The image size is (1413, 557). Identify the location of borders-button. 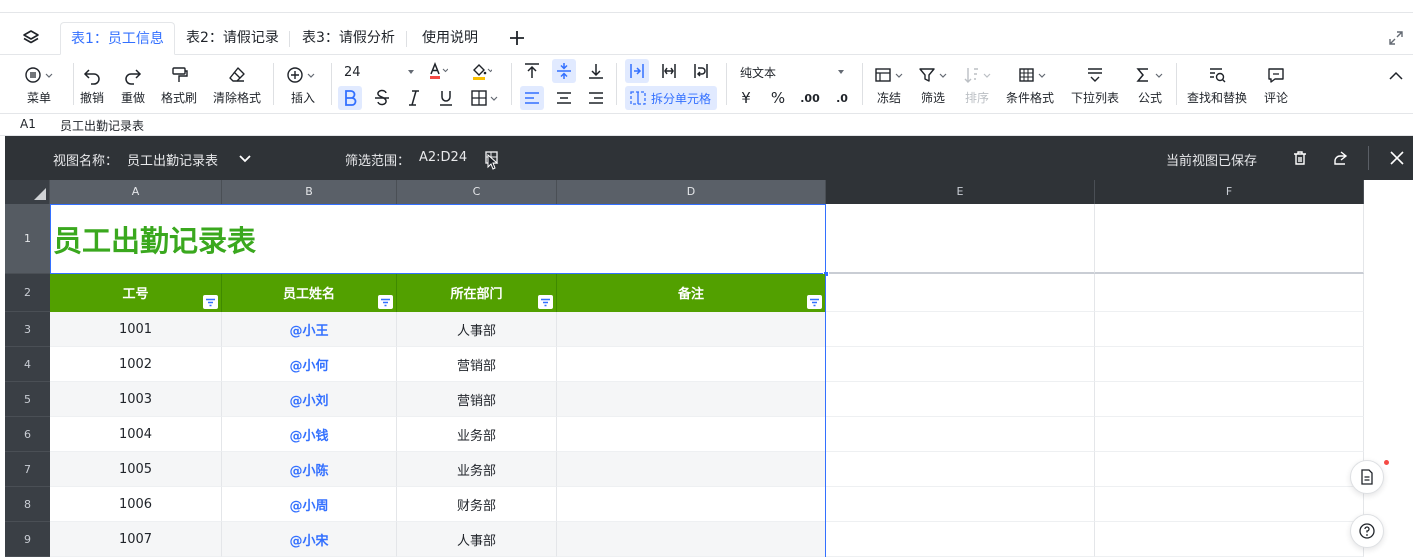
(485, 98).